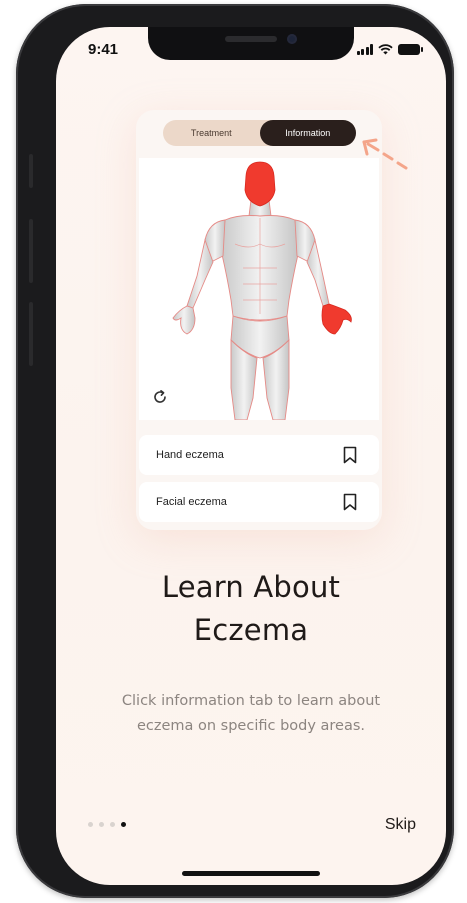  Describe the element at coordinates (31, 171) in the screenshot. I see `silent-switch` at that location.